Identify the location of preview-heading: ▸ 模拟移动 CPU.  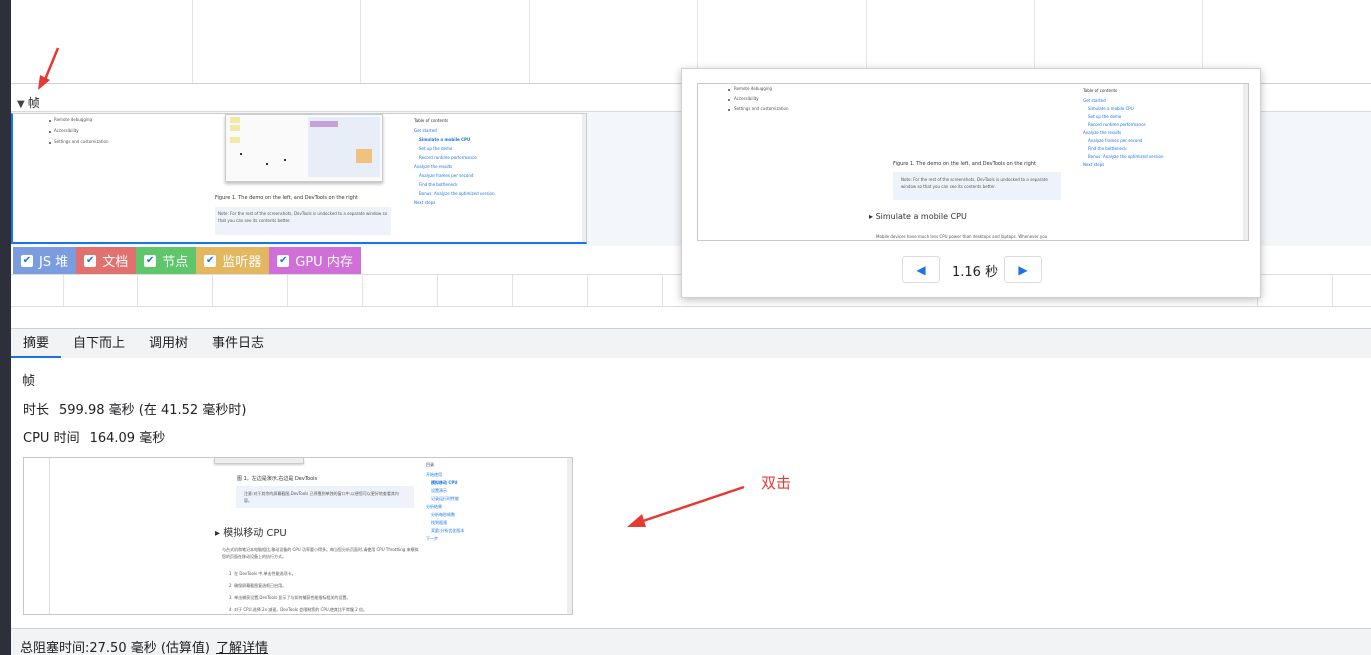
(251, 533).